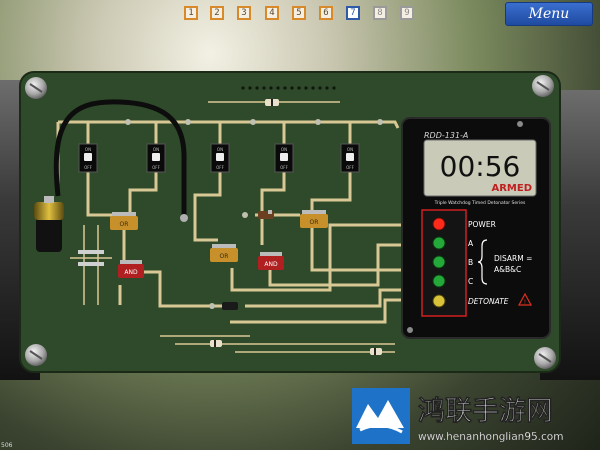 Image resolution: width=600 pixels, height=450 pixels. I want to click on wire-clip, so click(184, 218).